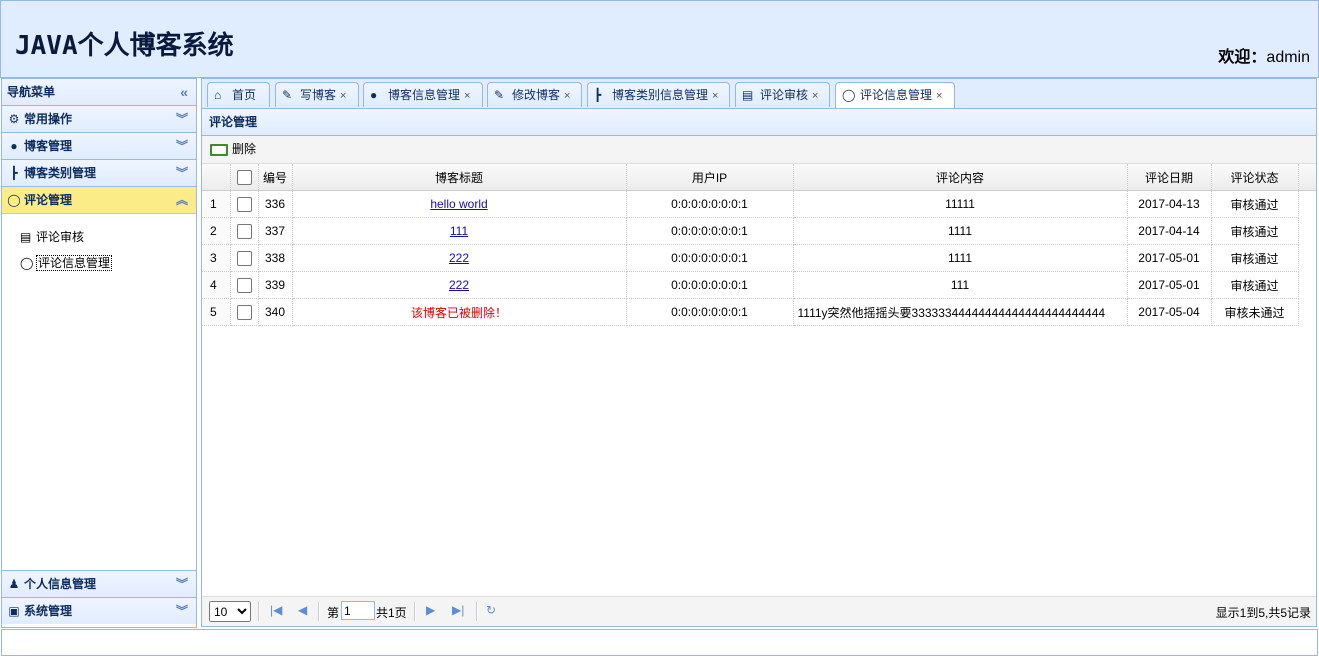  I want to click on tab-comment-info: ◯ 评论信息管理 ×, so click(895, 95).